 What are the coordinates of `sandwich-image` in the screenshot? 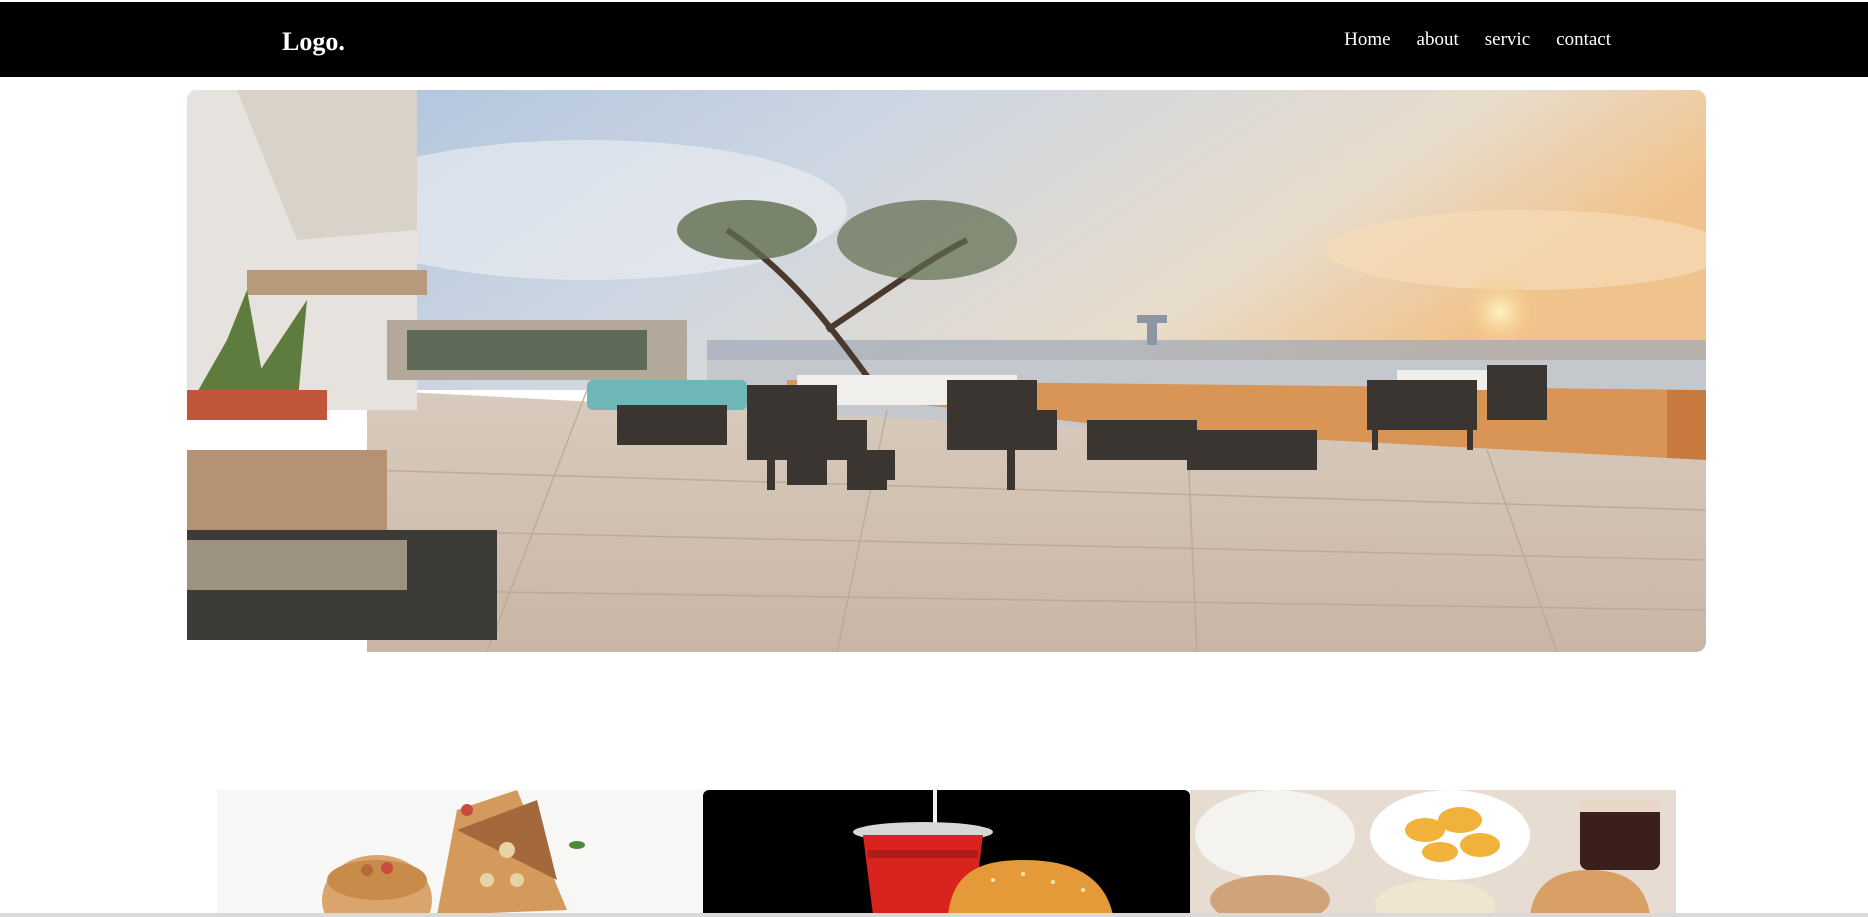 It's located at (460, 852).